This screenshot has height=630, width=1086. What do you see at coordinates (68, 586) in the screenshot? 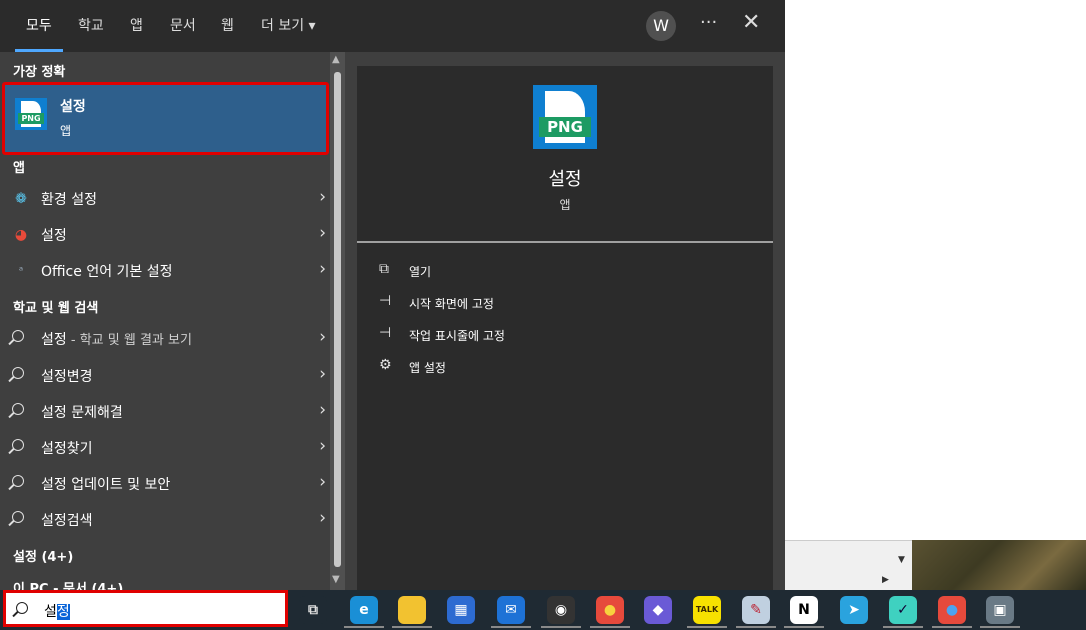
I see `section-documents: 이 PC - 문서 (4+)` at bounding box center [68, 586].